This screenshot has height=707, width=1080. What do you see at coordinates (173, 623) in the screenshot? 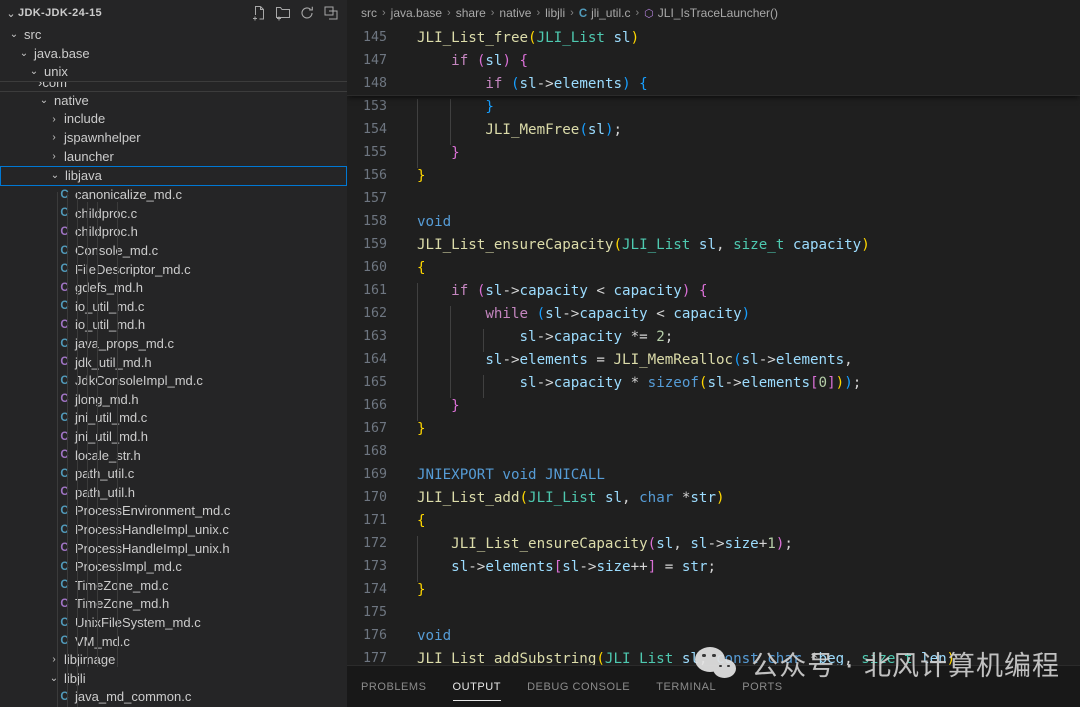
I see `tree-item-file: C UnixFileSystem_md.c` at bounding box center [173, 623].